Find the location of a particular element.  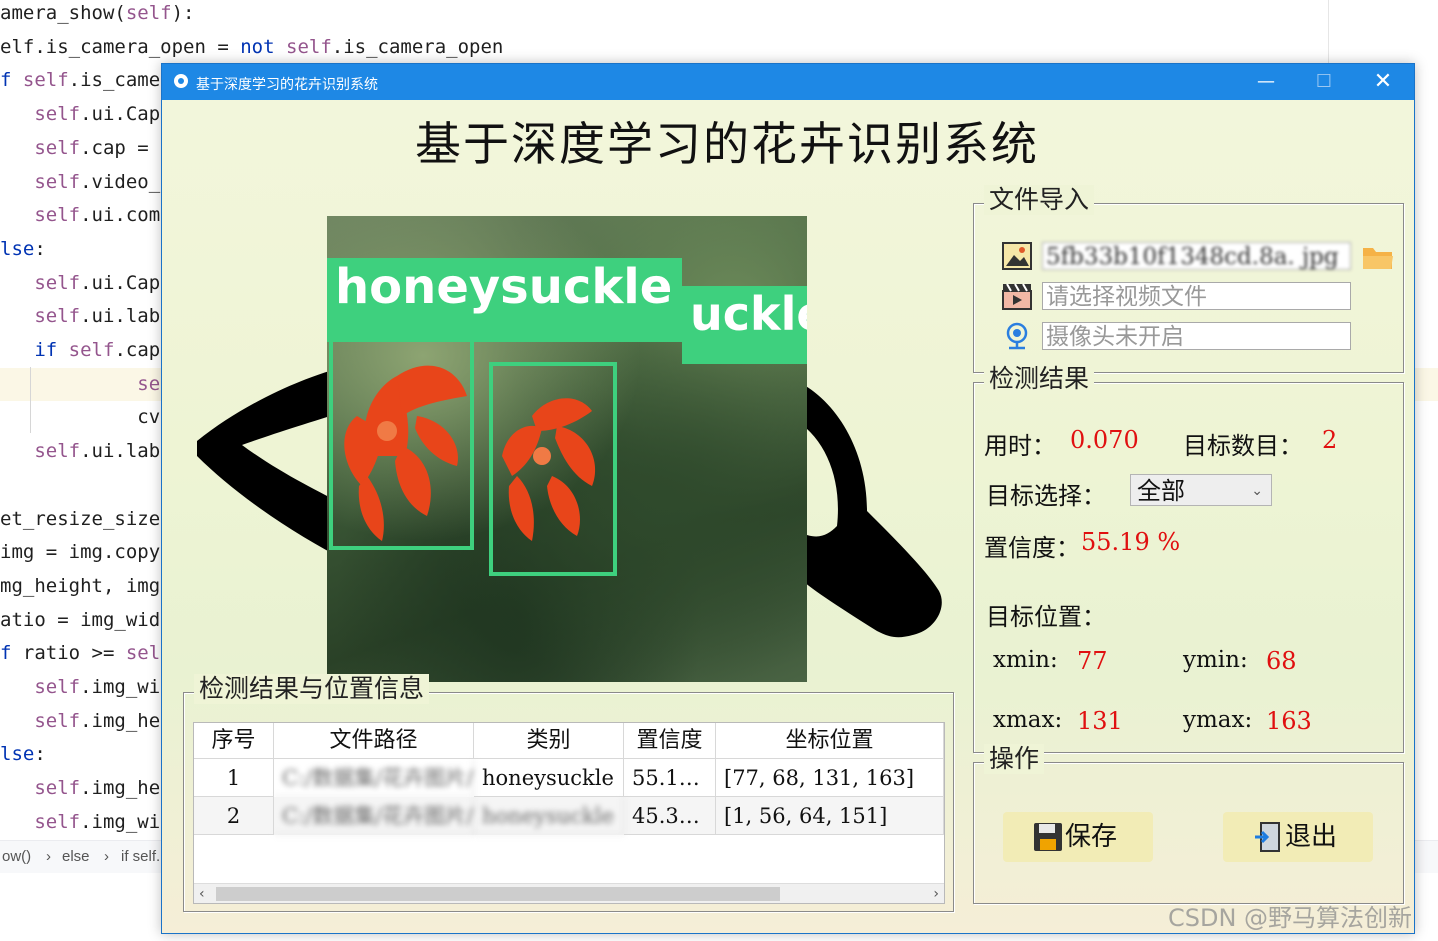

table-cell-index: 2 is located at coordinates (234, 816).